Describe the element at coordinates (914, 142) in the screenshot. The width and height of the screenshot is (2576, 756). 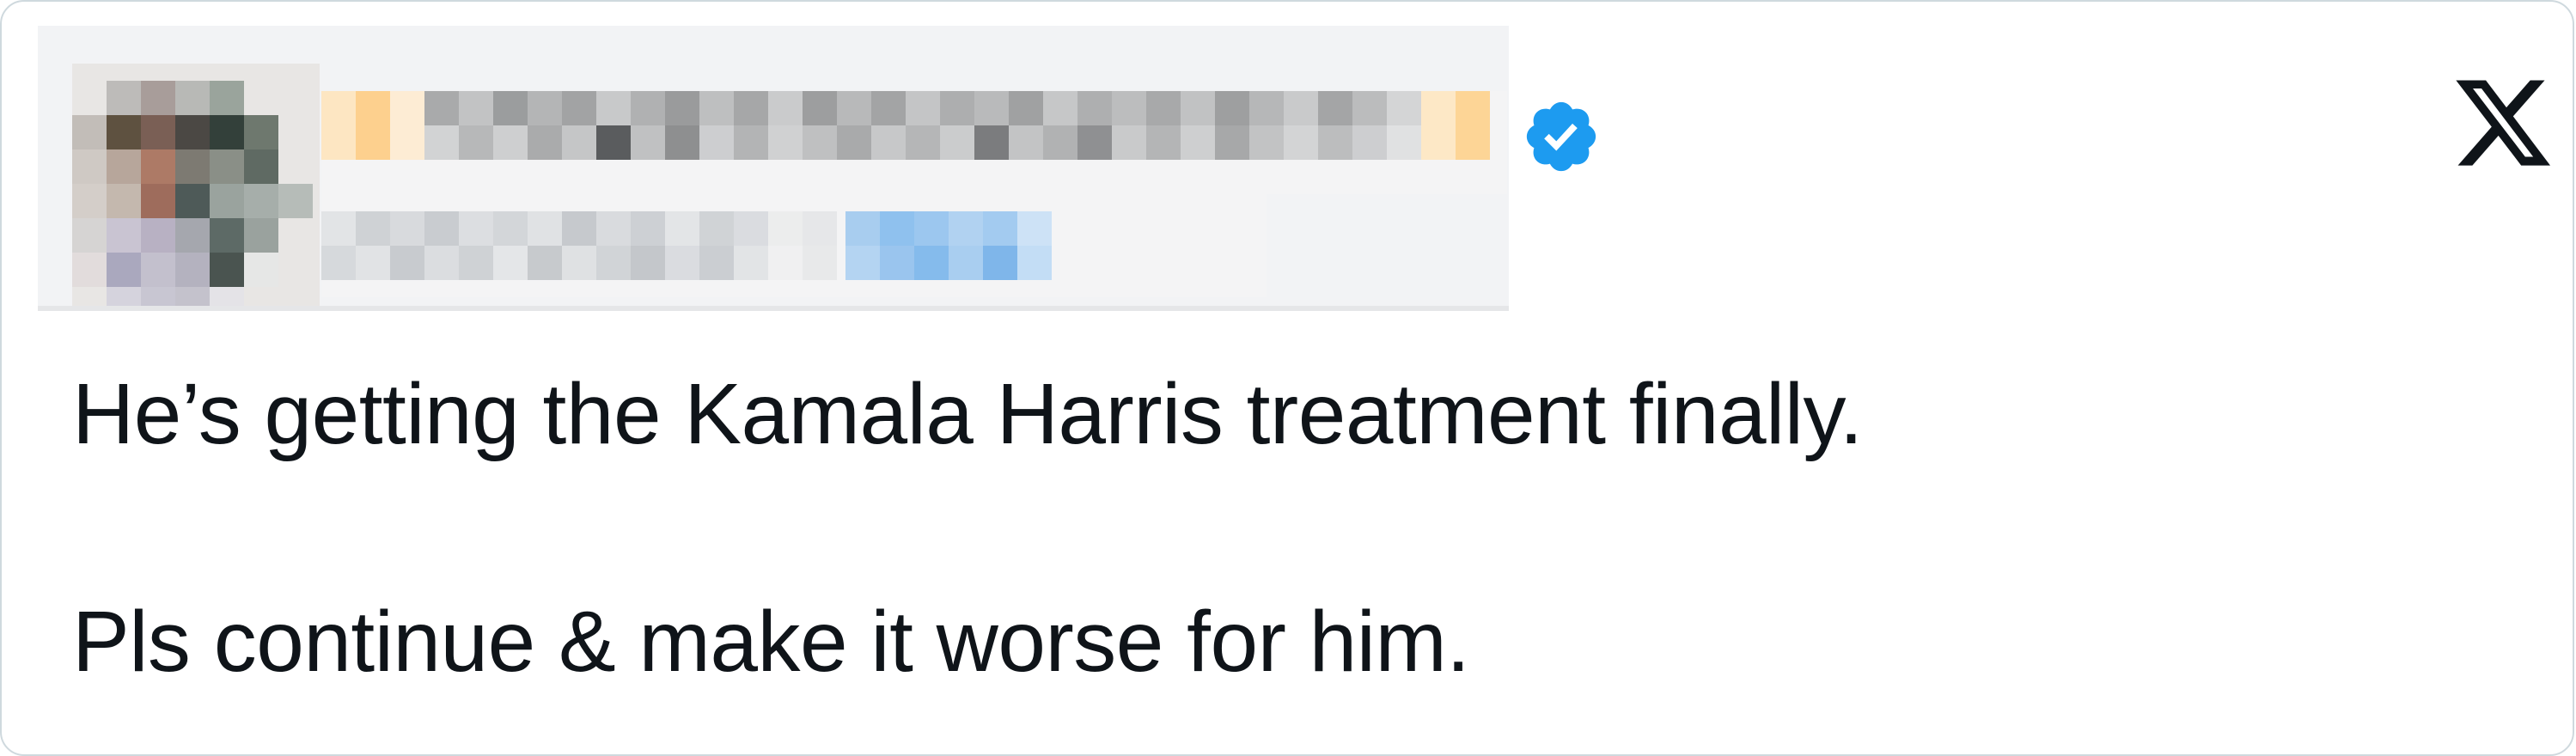
I see `redacted-display-name` at that location.